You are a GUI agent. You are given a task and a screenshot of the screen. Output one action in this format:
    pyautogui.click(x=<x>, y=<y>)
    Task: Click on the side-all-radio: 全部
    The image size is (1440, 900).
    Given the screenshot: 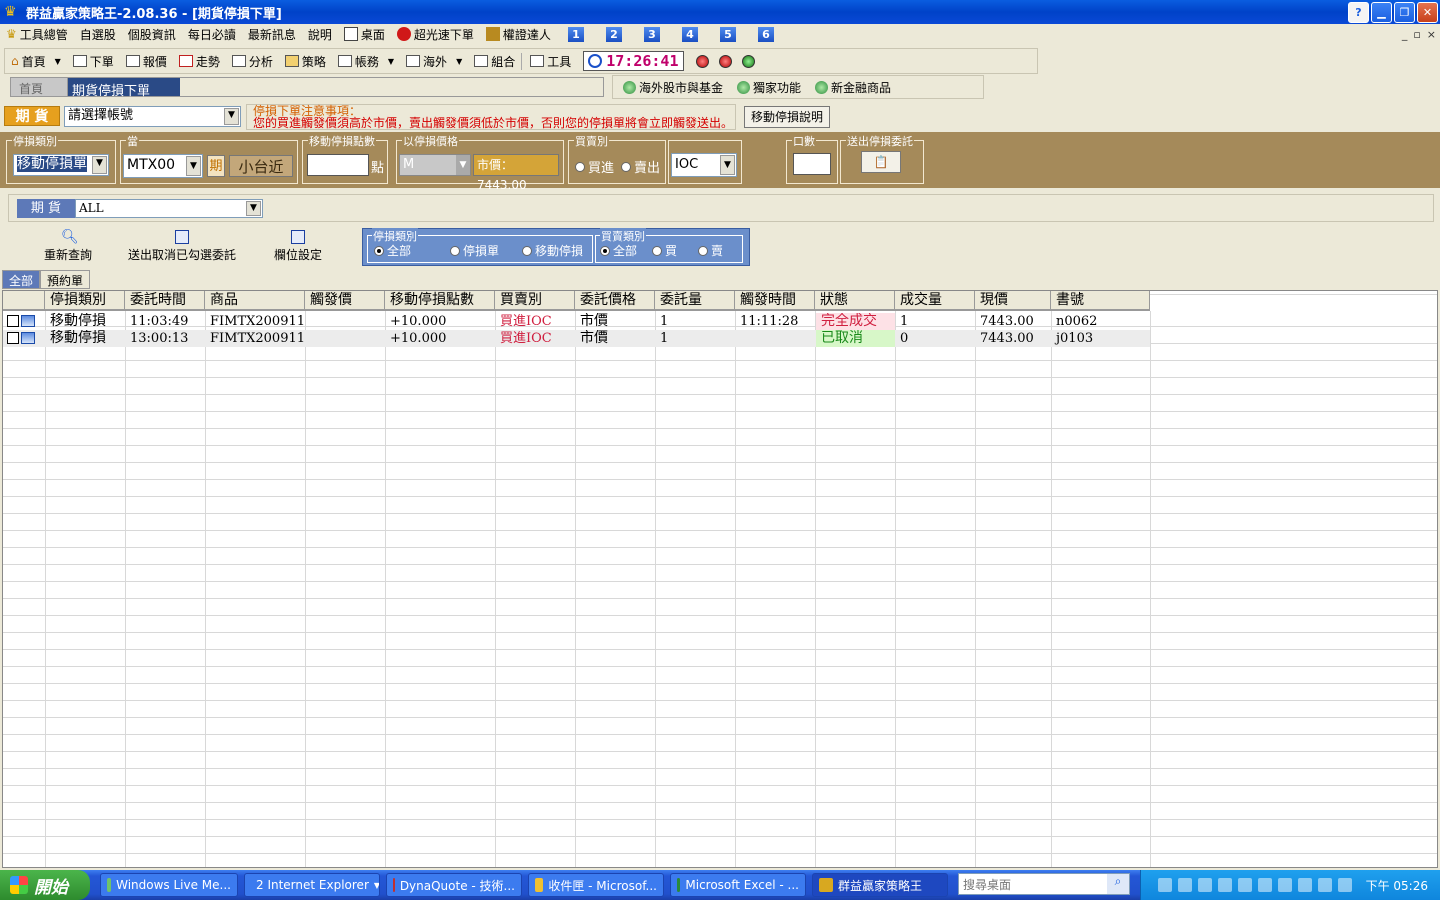 What is the action you would take?
    pyautogui.click(x=618, y=250)
    